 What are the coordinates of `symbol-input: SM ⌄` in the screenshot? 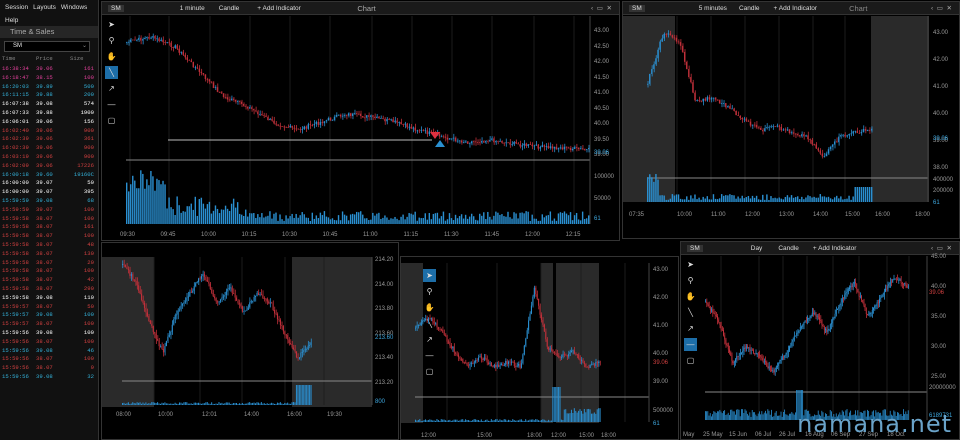 It's located at (47, 46).